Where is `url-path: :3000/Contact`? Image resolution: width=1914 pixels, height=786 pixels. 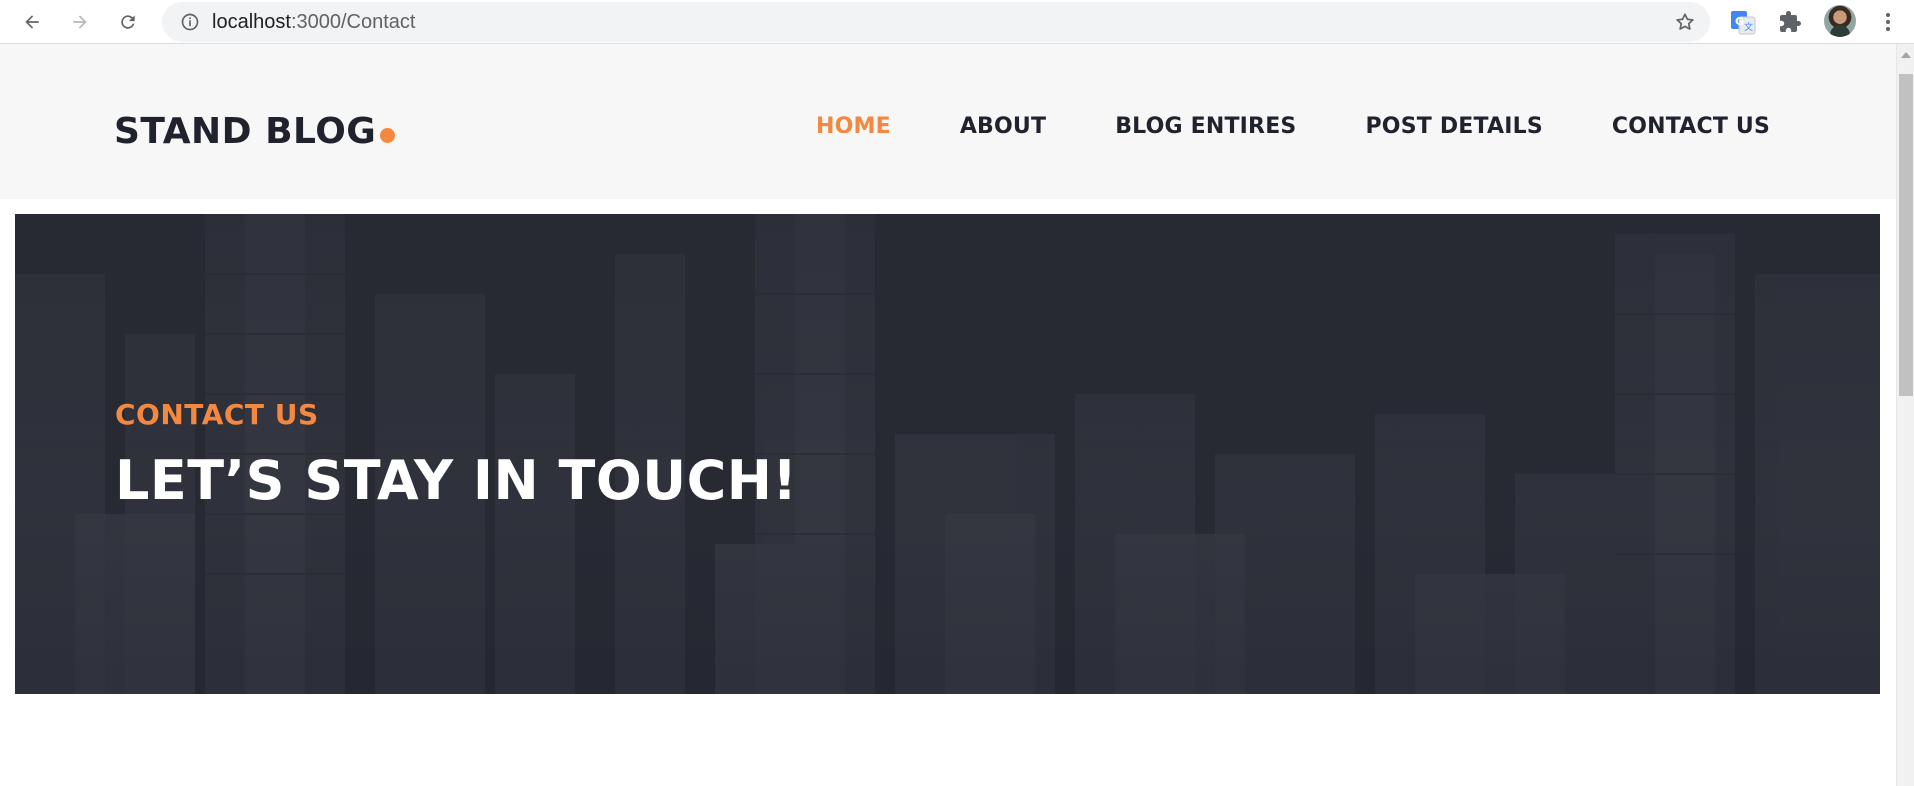 url-path: :3000/Contact is located at coordinates (353, 22).